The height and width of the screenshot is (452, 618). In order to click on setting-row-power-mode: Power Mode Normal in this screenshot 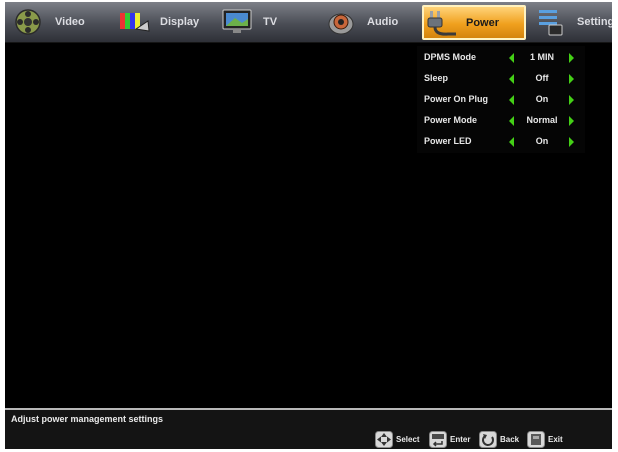, I will do `click(501, 121)`.